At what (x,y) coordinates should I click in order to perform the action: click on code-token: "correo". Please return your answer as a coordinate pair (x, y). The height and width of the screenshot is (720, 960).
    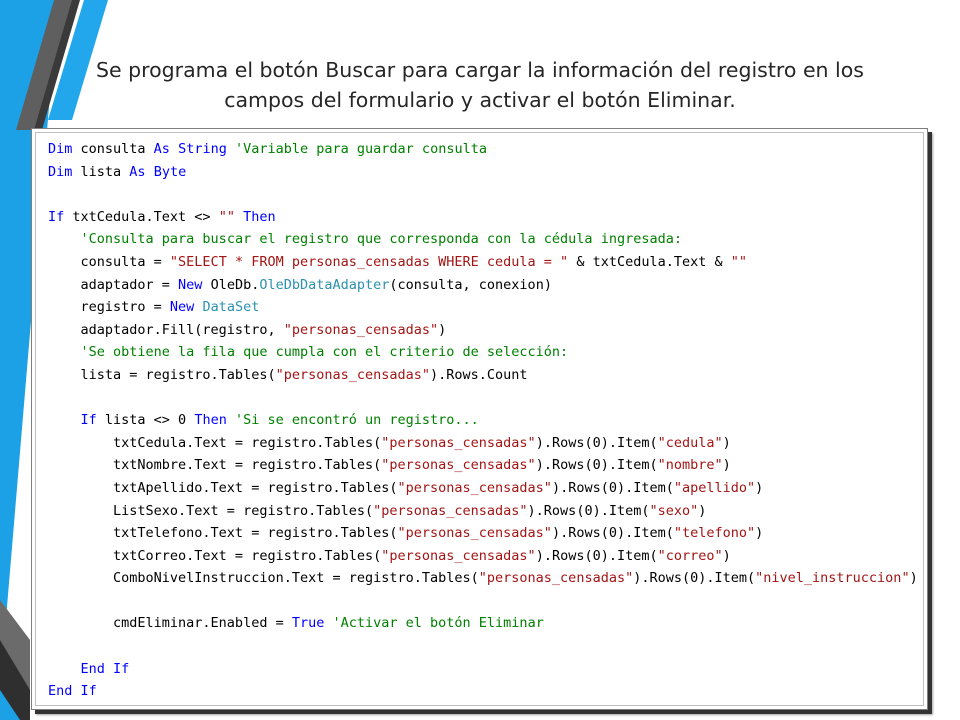
    Looking at the image, I should click on (690, 555).